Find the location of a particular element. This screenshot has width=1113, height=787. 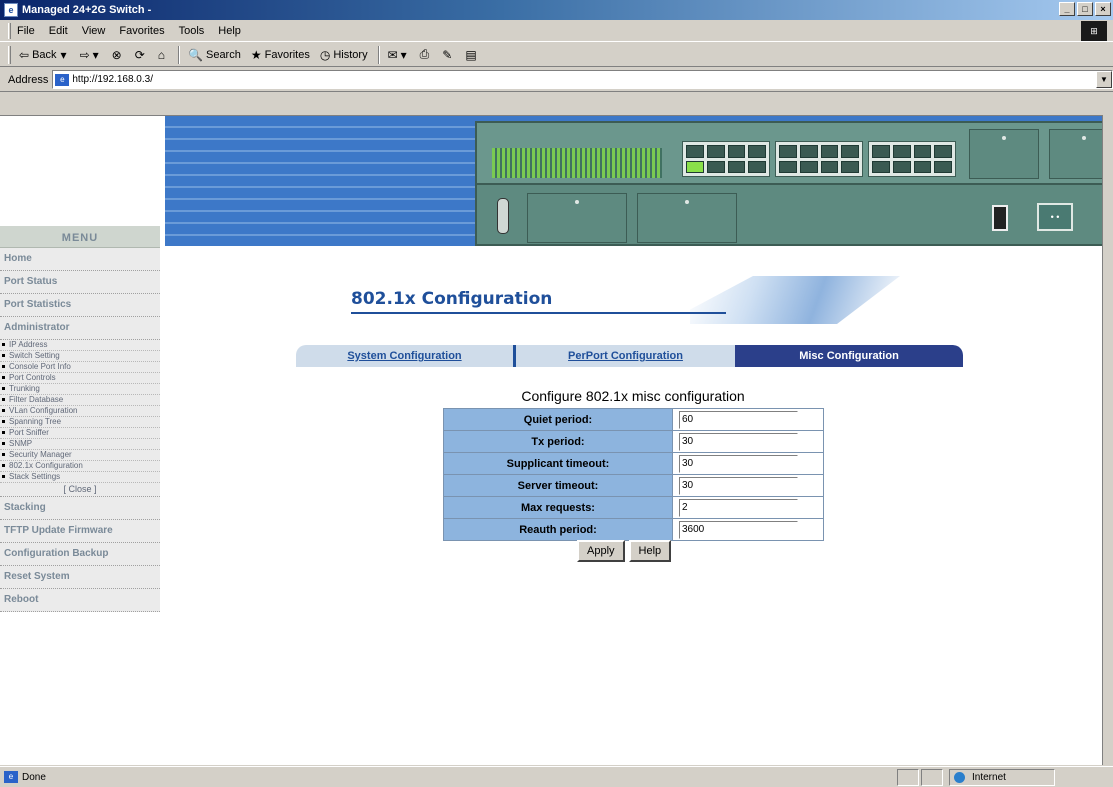

console-port-icon is located at coordinates (503, 216).